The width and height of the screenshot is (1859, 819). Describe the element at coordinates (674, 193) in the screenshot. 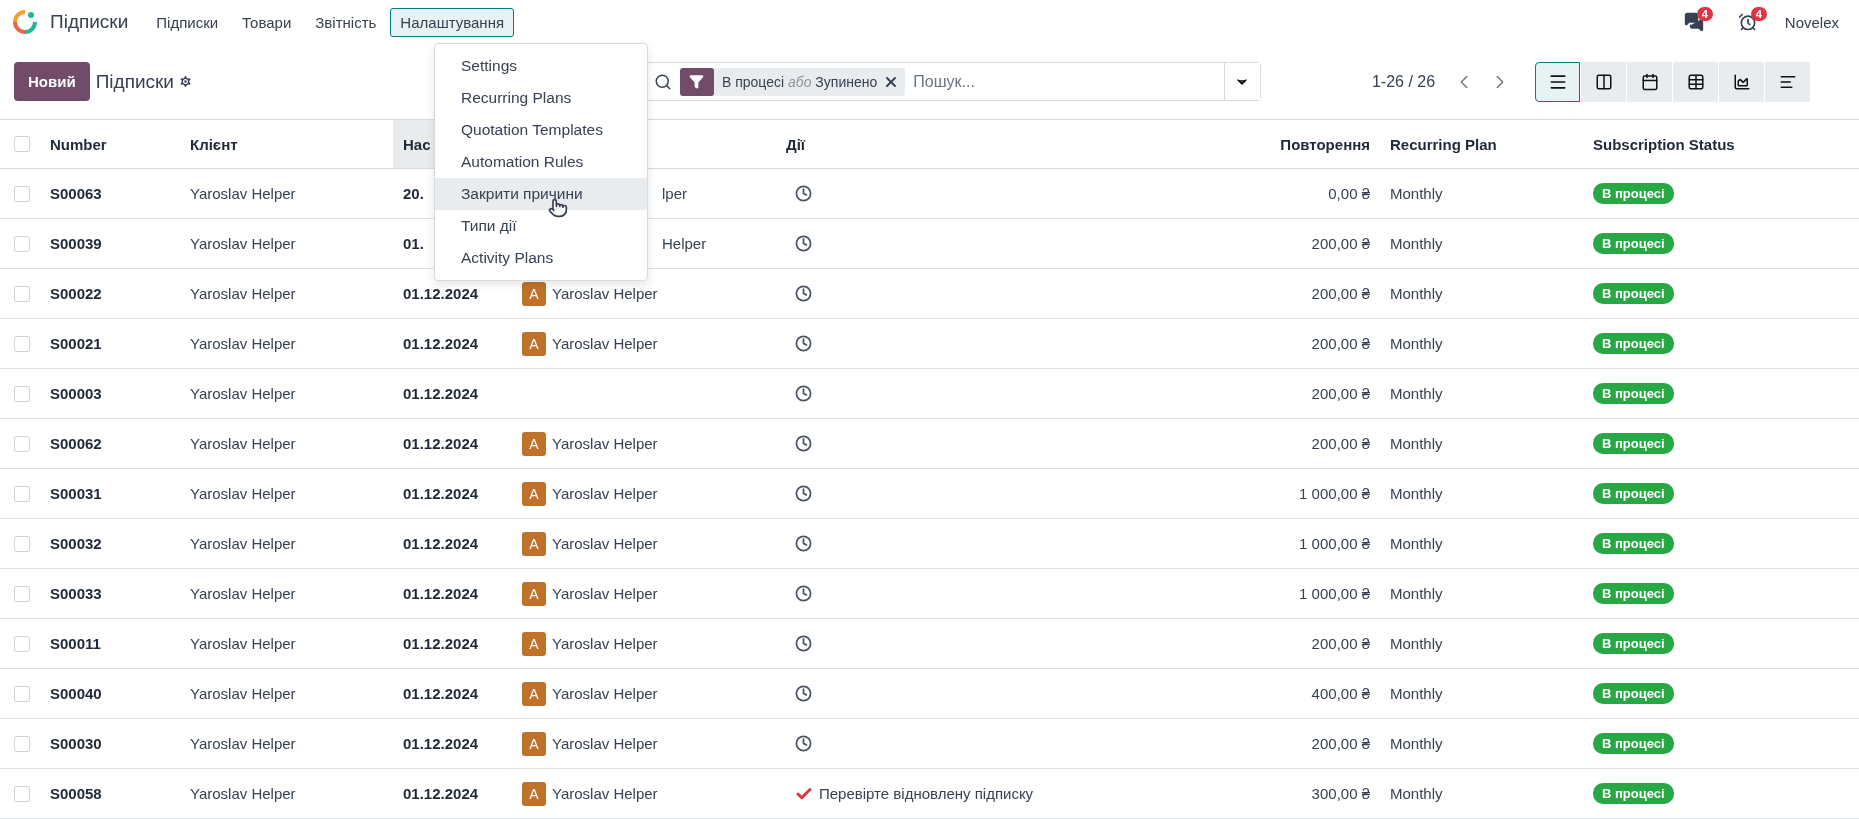

I see `table-cell: lper` at that location.